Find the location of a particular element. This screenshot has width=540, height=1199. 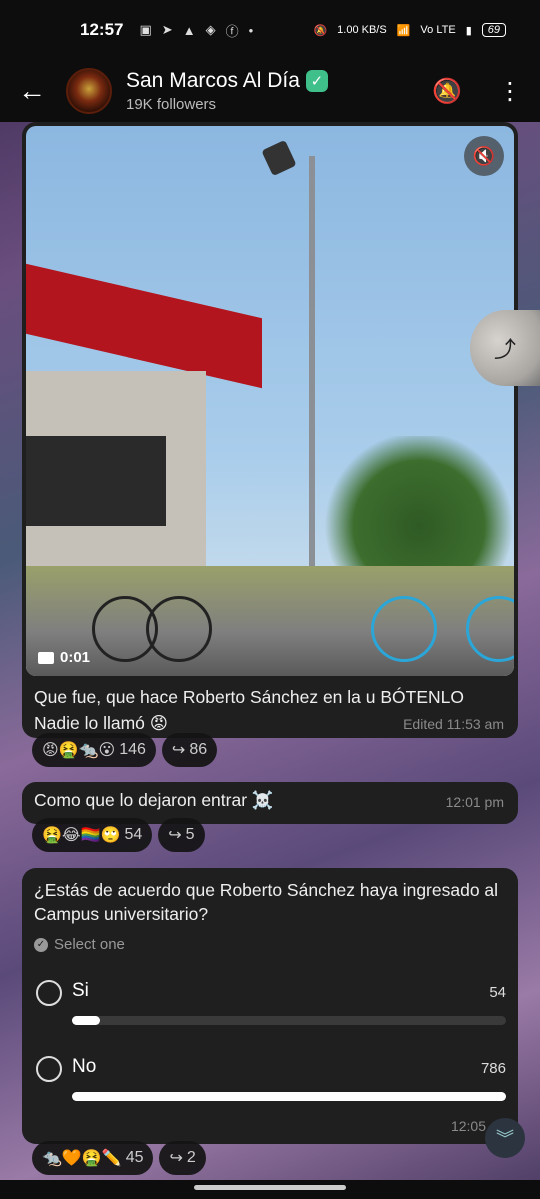

status-right: 🔕 1.00 KB/S 📶 Vo LTE ▮ 69 is located at coordinates (409, 30).